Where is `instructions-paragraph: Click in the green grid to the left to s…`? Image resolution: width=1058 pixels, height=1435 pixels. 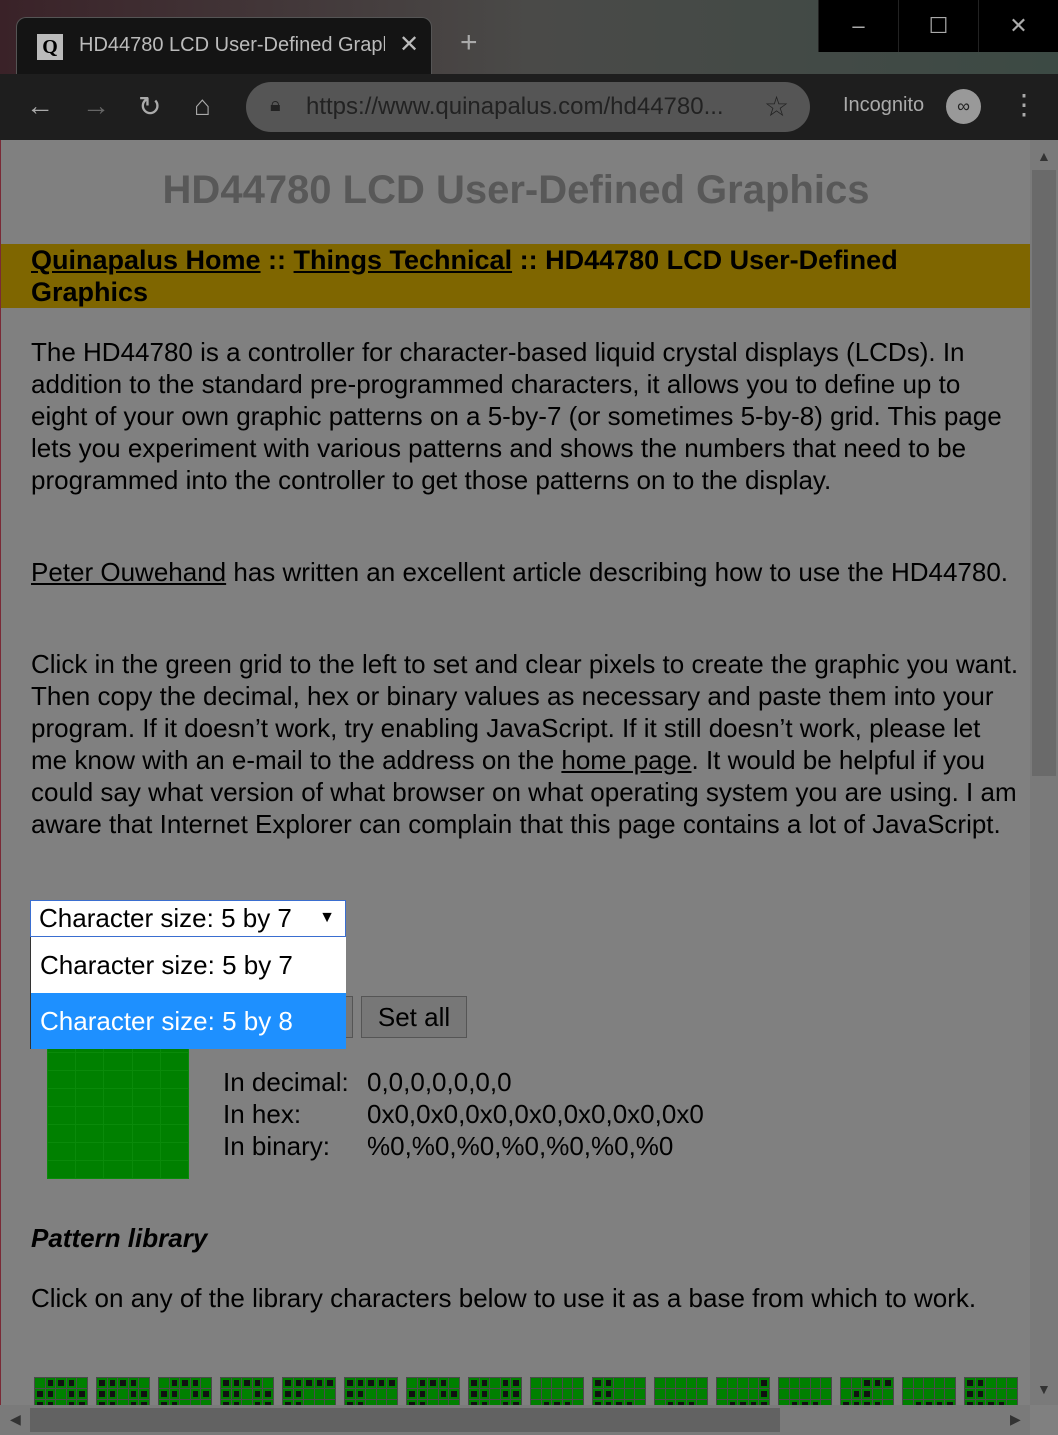 instructions-paragraph: Click in the green grid to the left to s… is located at coordinates (526, 744).